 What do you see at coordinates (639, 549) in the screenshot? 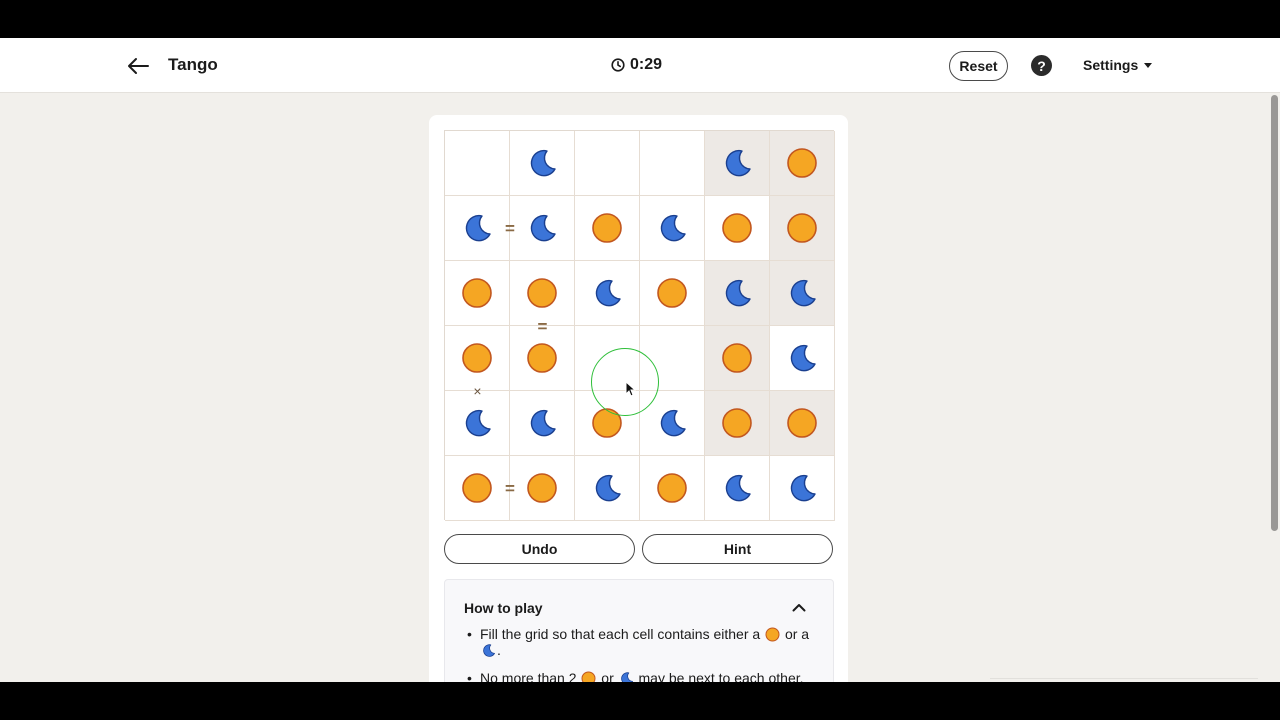
I see `control-buttons: Undo Hint` at bounding box center [639, 549].